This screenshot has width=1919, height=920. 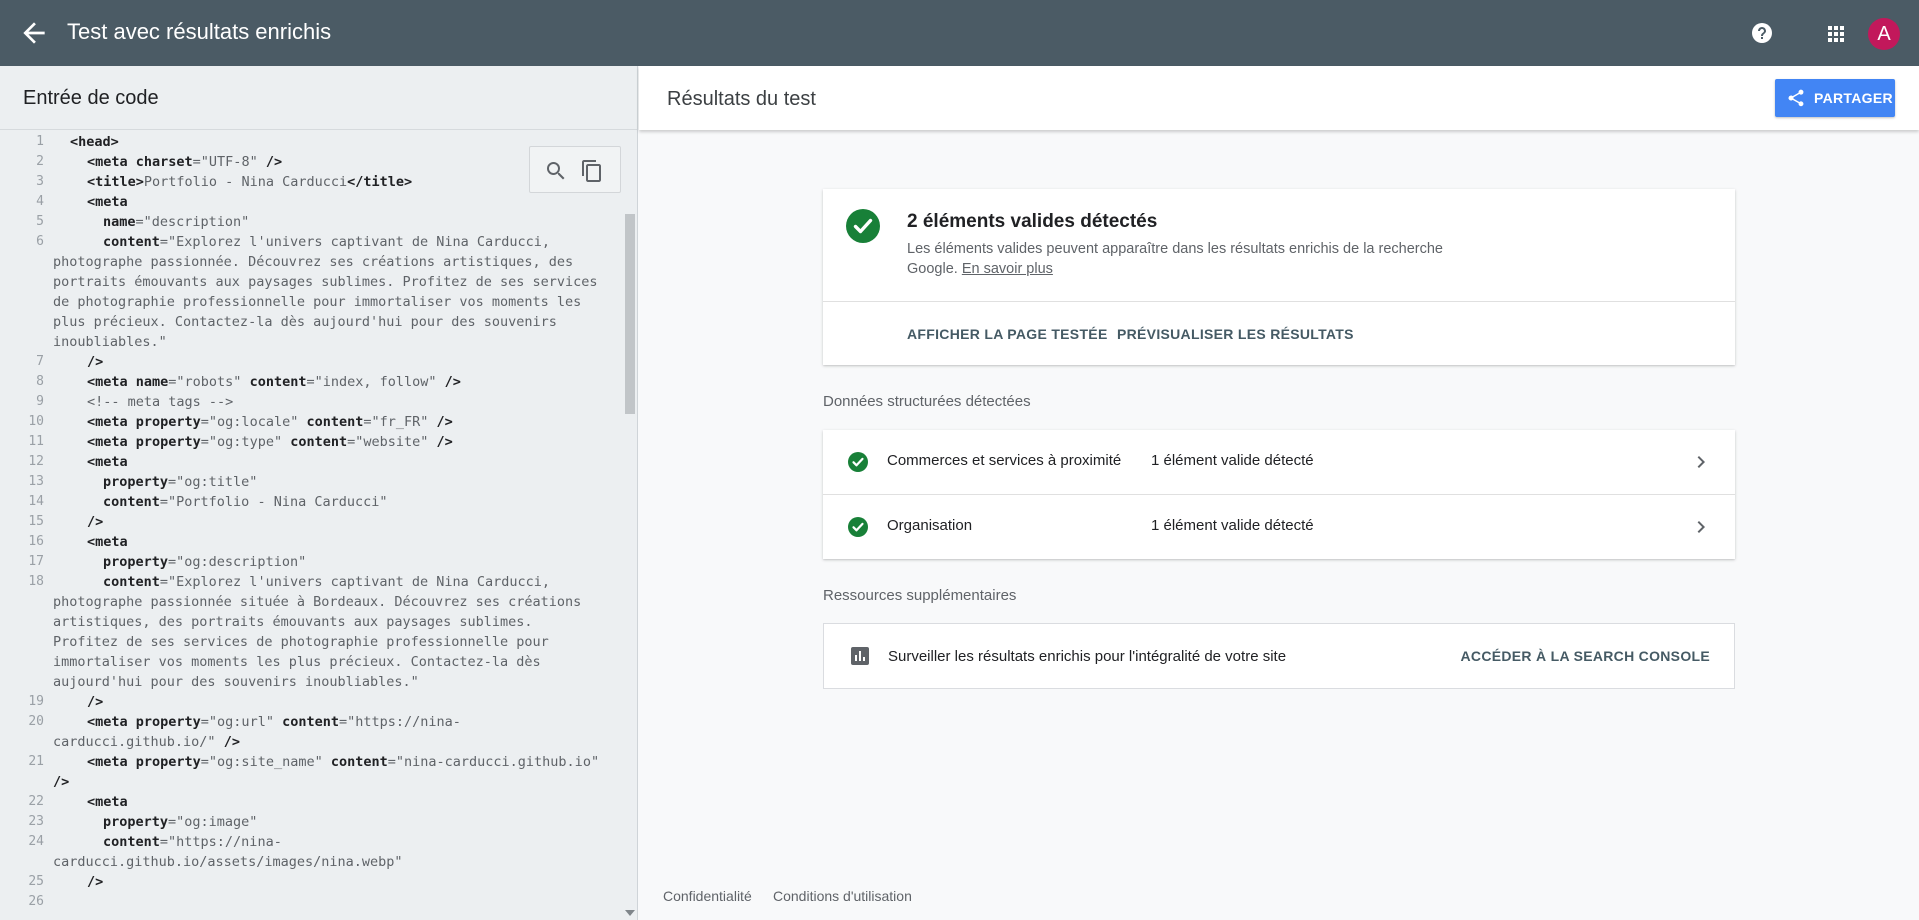 What do you see at coordinates (1796, 98) in the screenshot?
I see `share-icon` at bounding box center [1796, 98].